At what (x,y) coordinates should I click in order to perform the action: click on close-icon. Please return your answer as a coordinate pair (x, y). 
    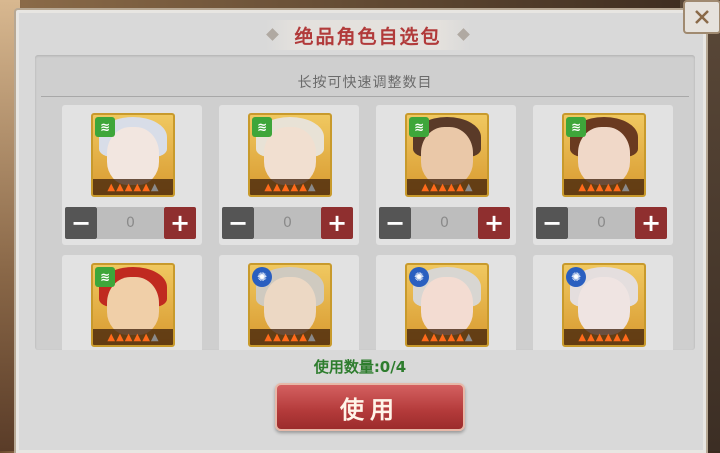
    Looking at the image, I should click on (702, 17).